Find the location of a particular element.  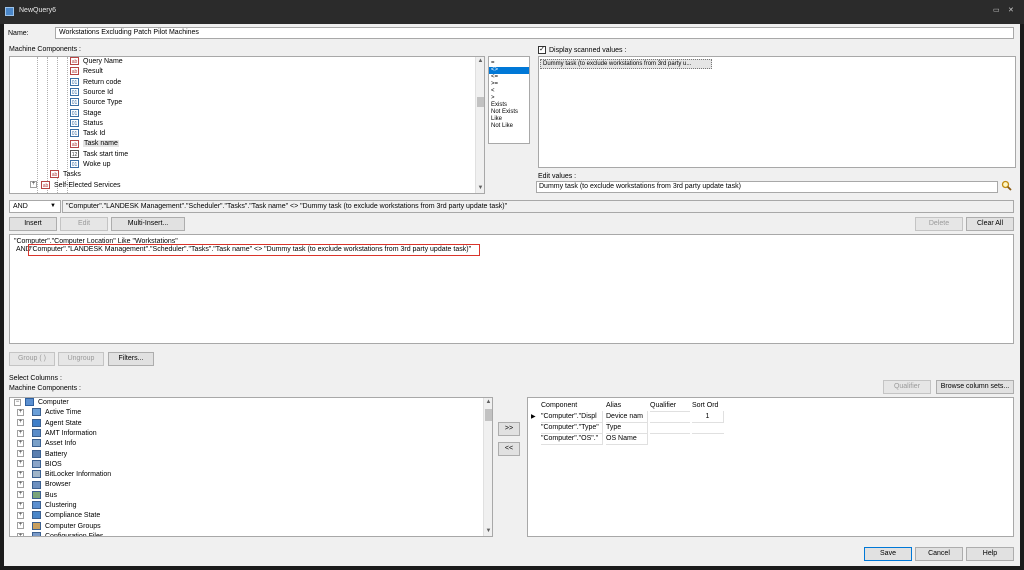

tree-item: + Clustering is located at coordinates (47, 506).